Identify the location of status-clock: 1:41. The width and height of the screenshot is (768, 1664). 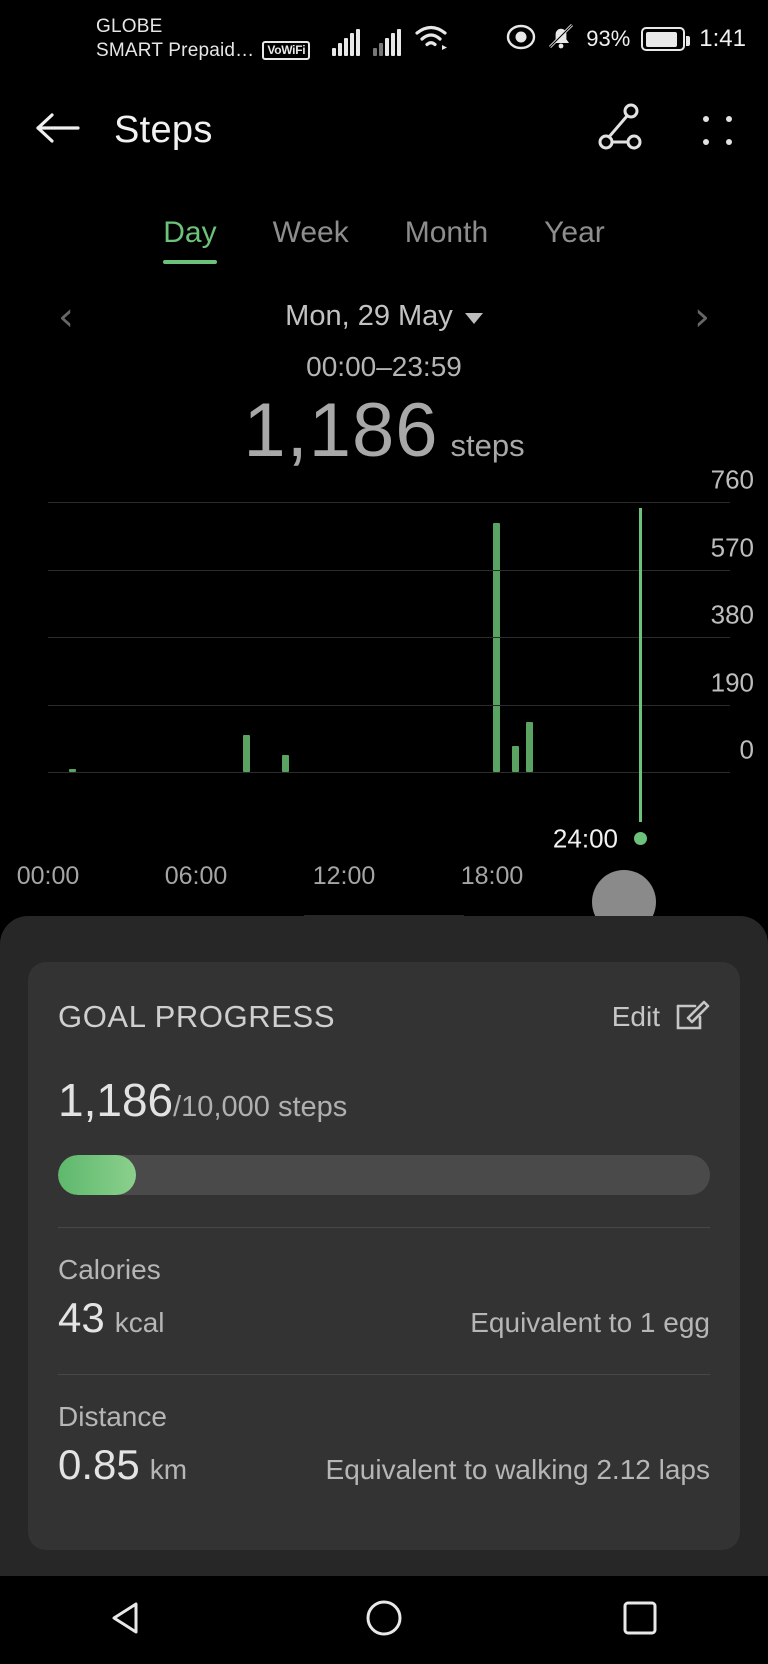
(722, 38).